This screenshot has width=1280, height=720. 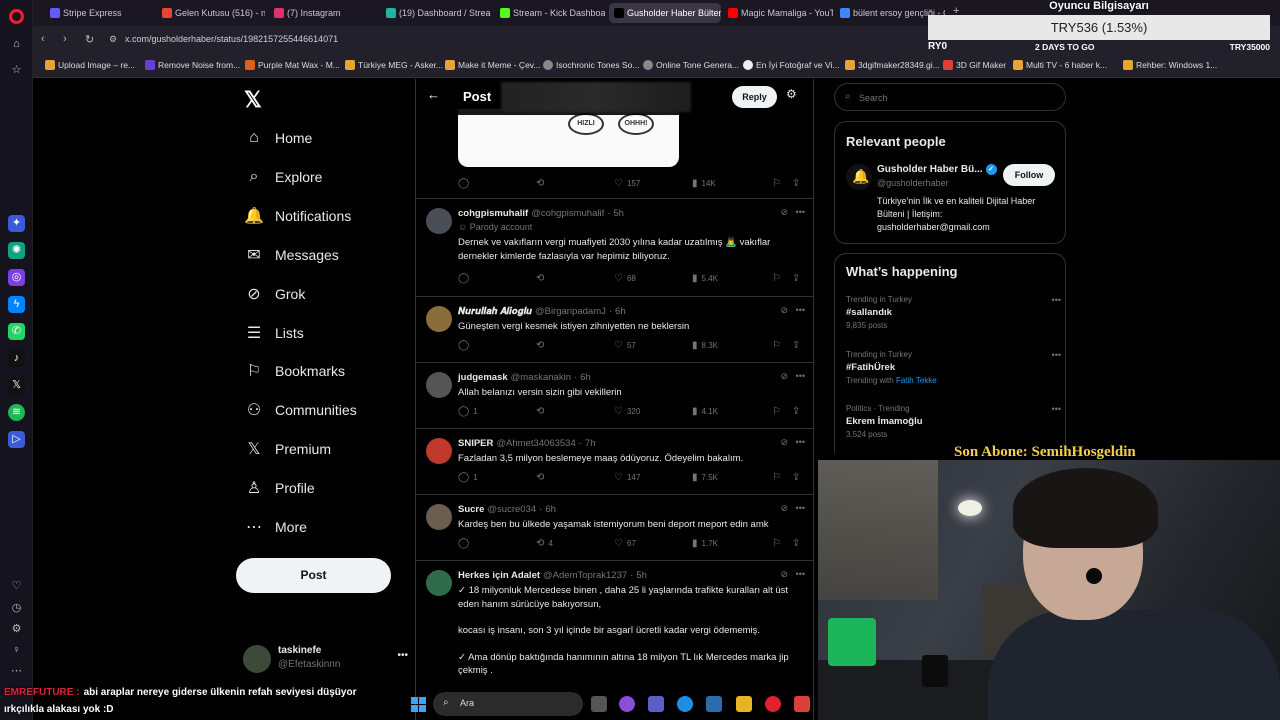 I want to click on account-switcher: taskinefe @Efetaskinnn •••, so click(x=325, y=662).